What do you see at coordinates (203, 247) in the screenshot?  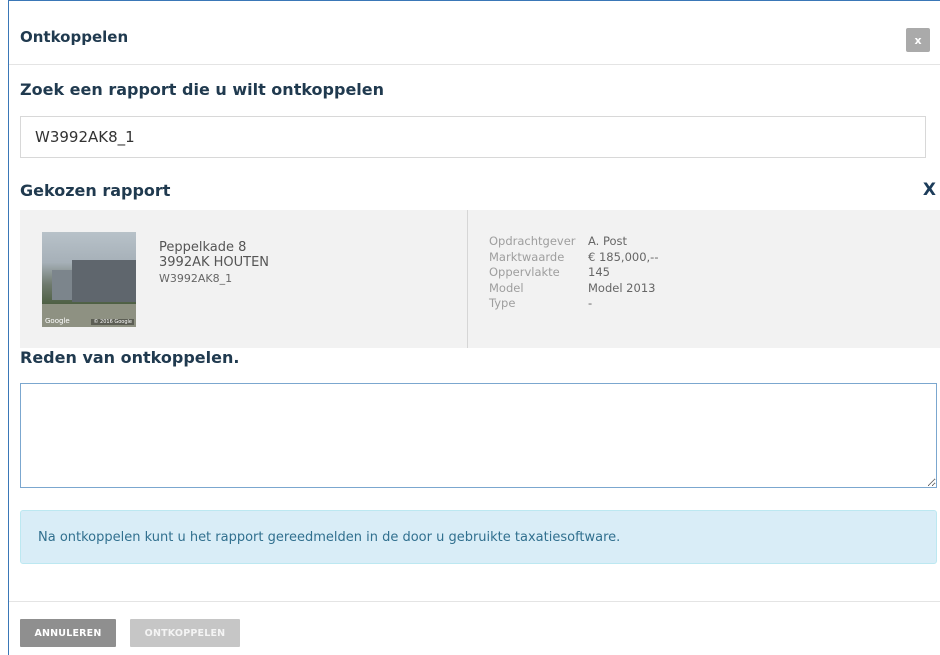 I see `address-street: Peppelkade 8` at bounding box center [203, 247].